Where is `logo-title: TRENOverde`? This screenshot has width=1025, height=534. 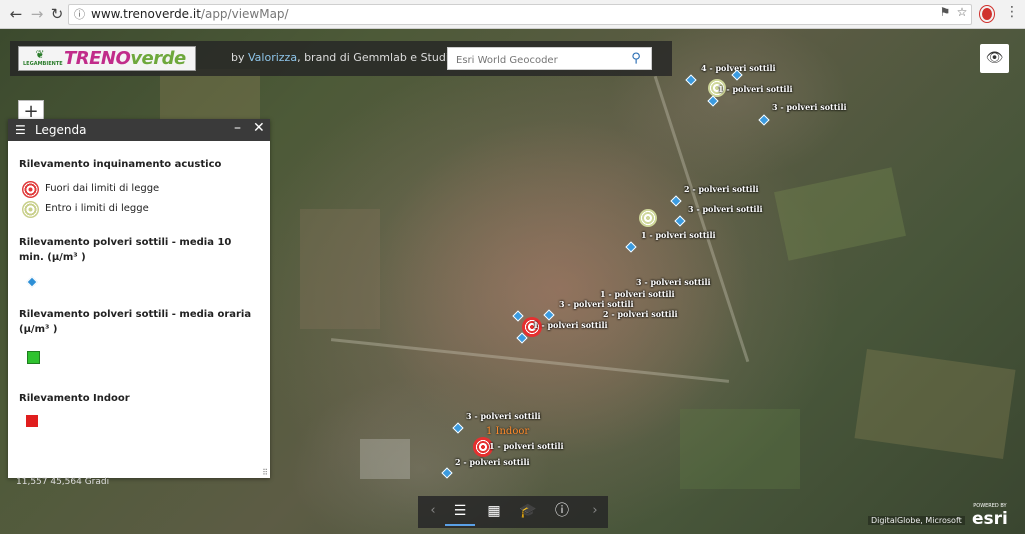
logo-title: TRENOverde is located at coordinates (125, 58).